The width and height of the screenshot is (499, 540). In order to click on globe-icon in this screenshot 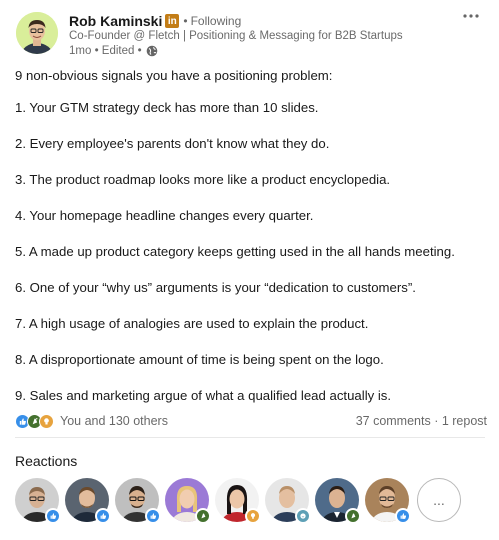, I will do `click(152, 51)`.